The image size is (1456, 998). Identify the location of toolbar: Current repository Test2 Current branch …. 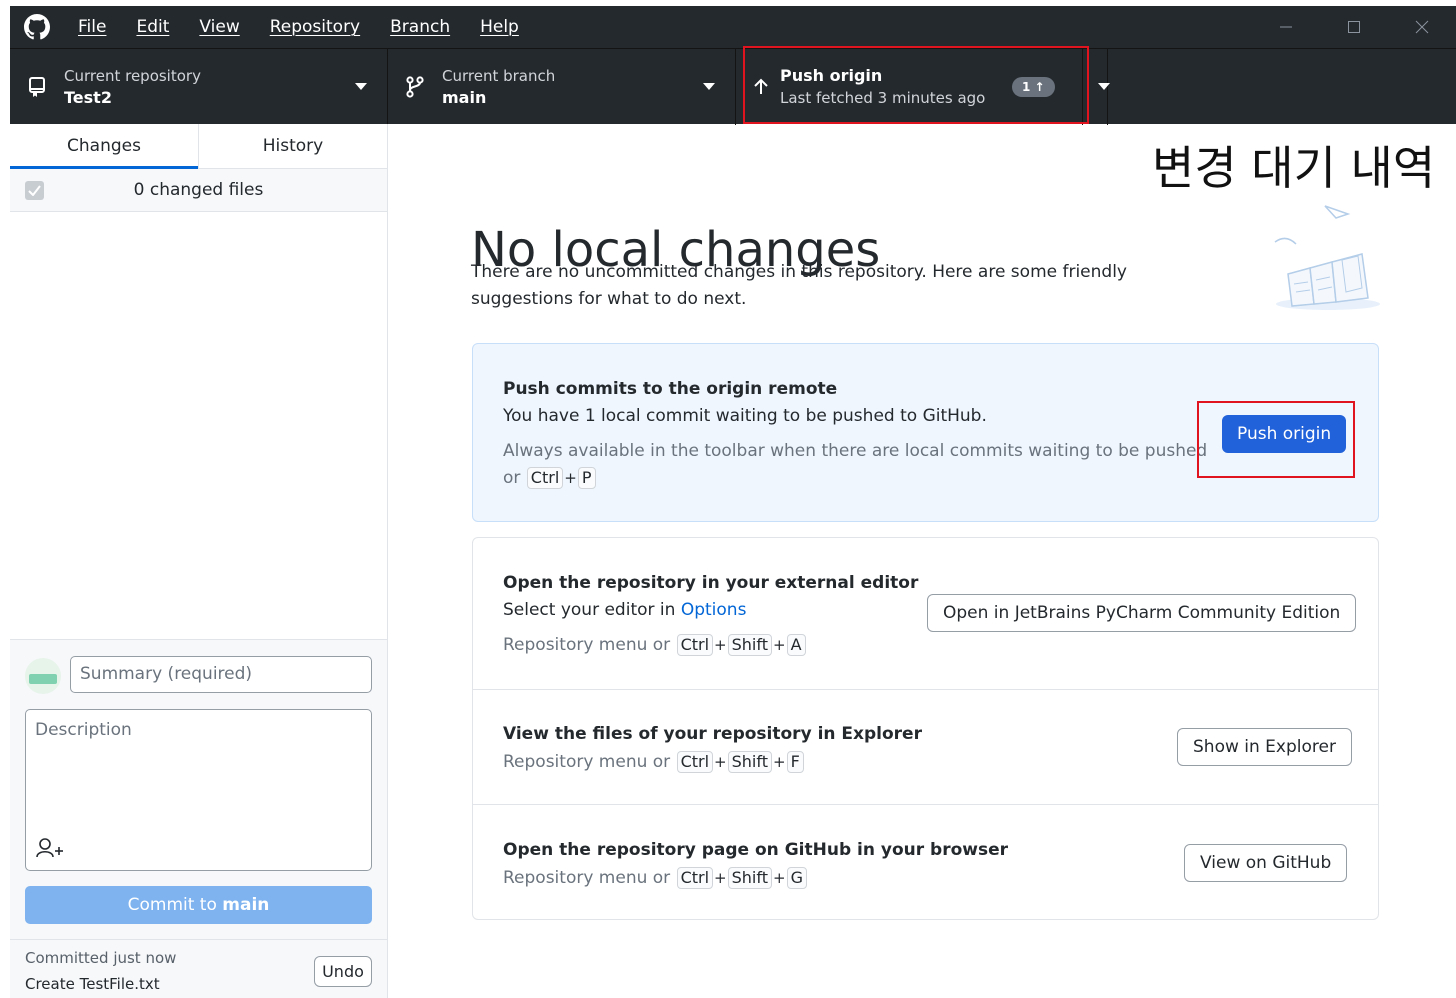
(733, 86).